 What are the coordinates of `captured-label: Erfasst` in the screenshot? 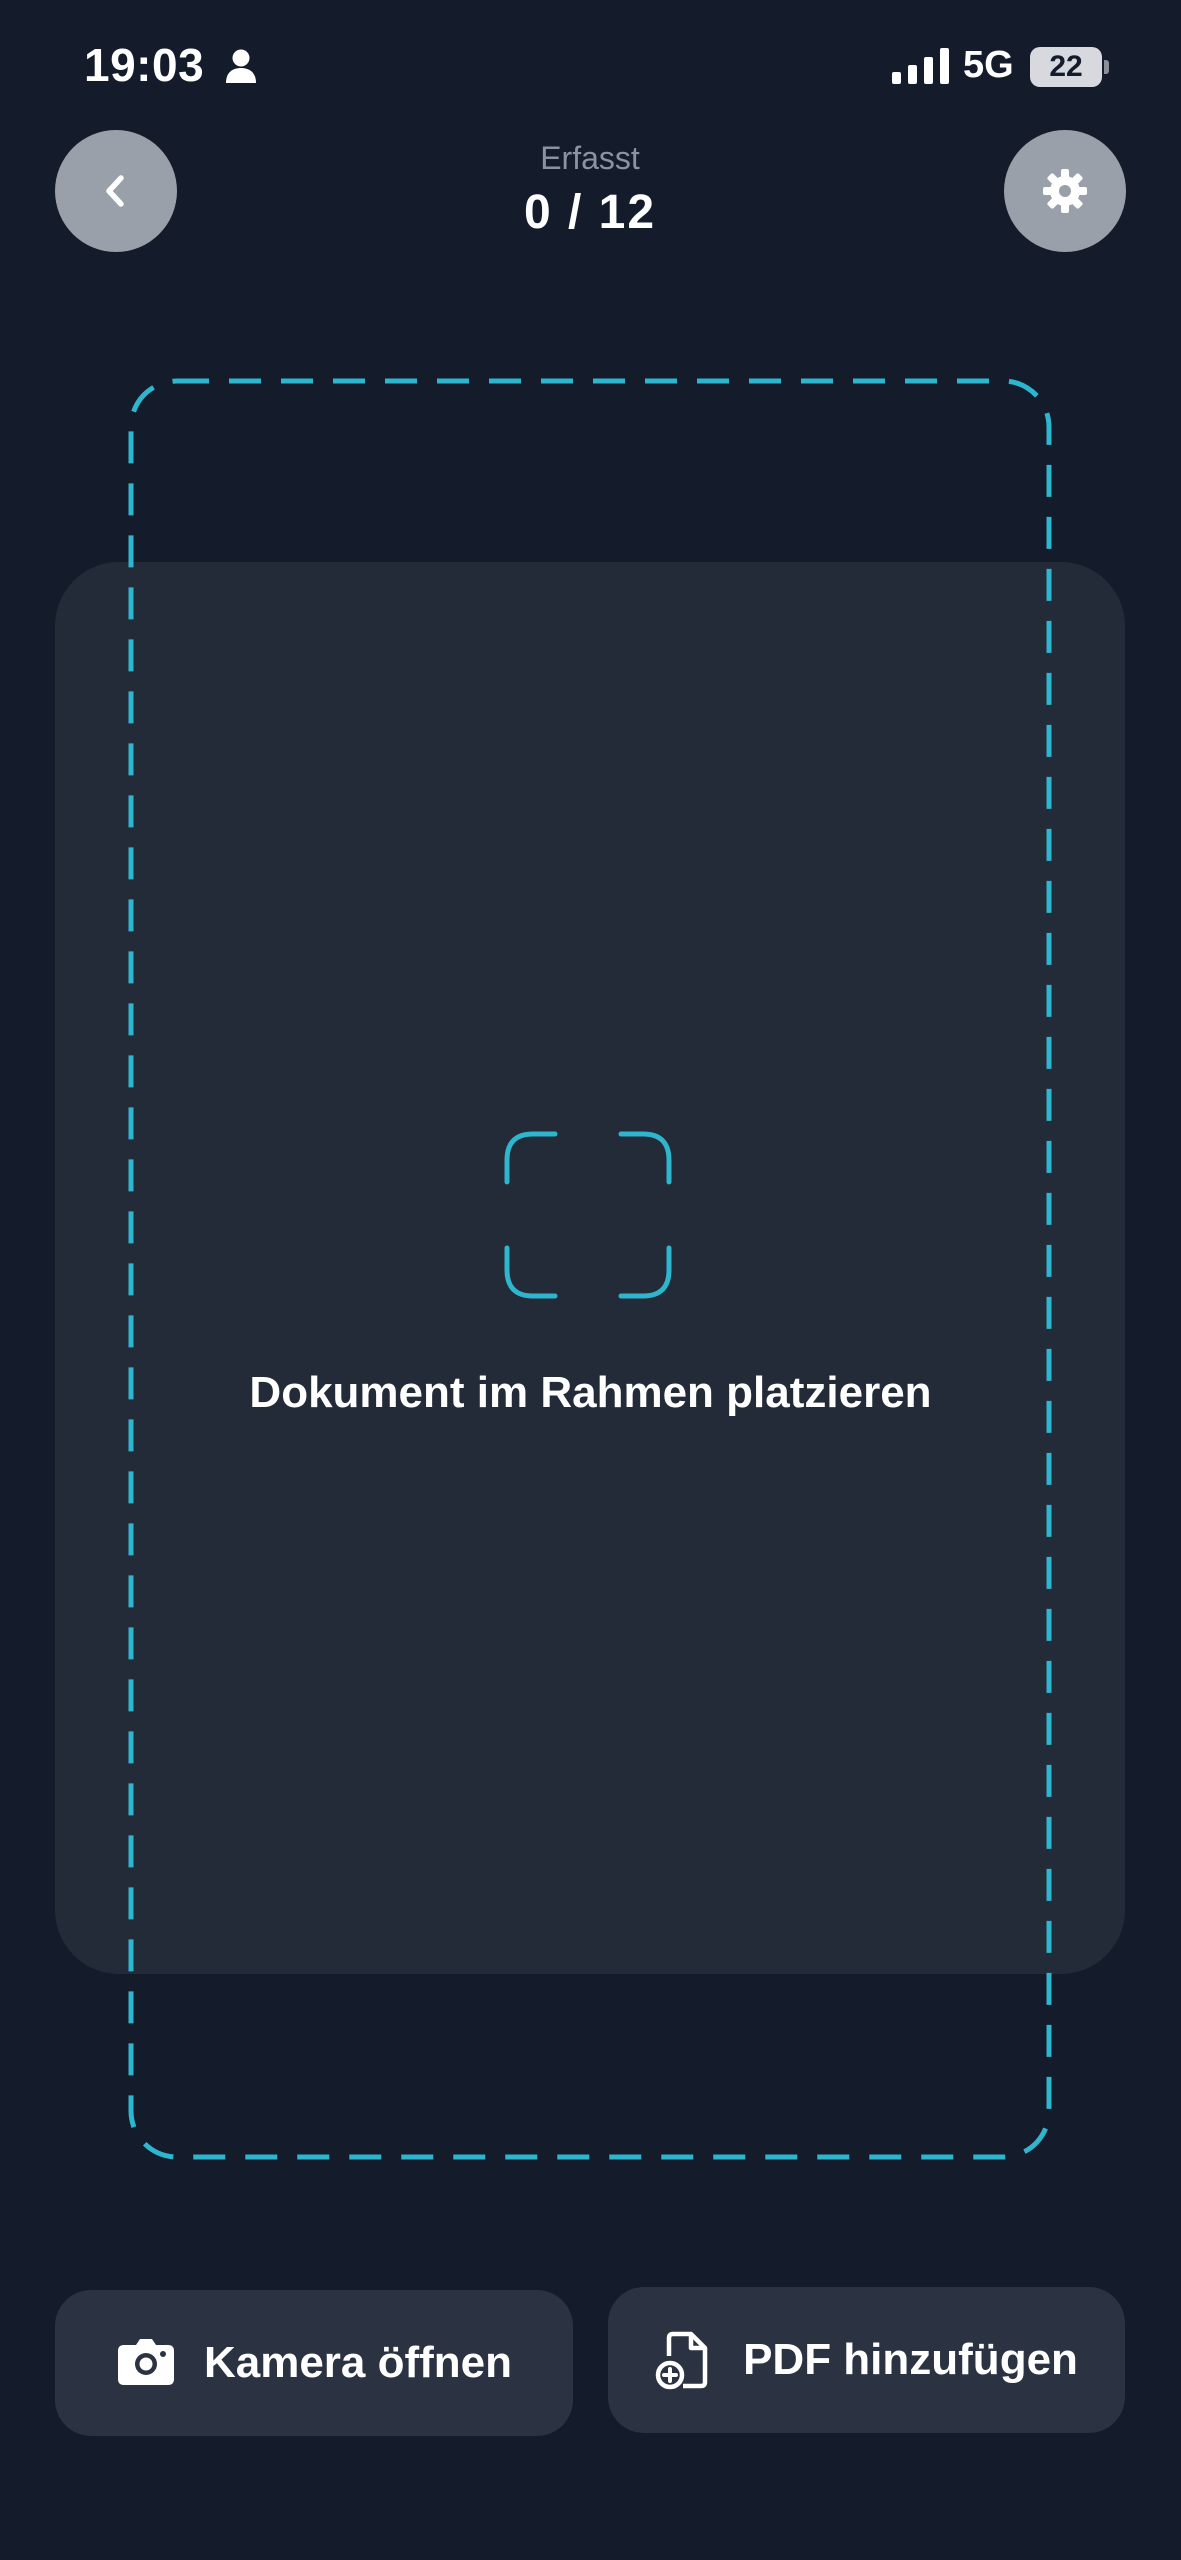 It's located at (590, 158).